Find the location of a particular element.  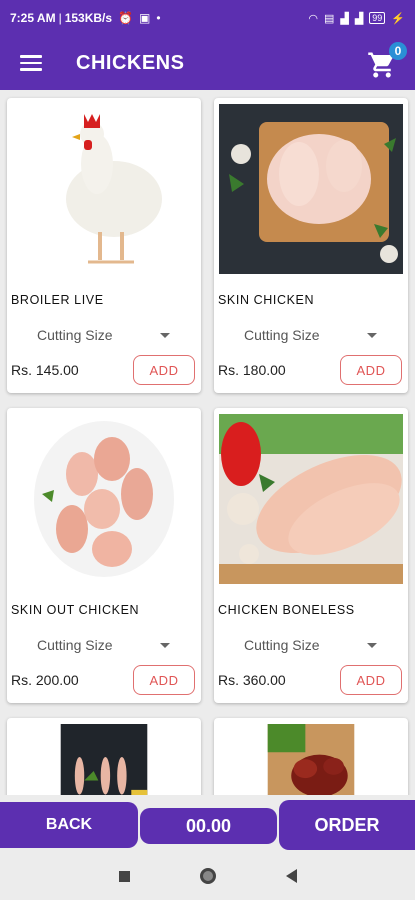

app-bar: CHICKENS 0 is located at coordinates (207, 63).